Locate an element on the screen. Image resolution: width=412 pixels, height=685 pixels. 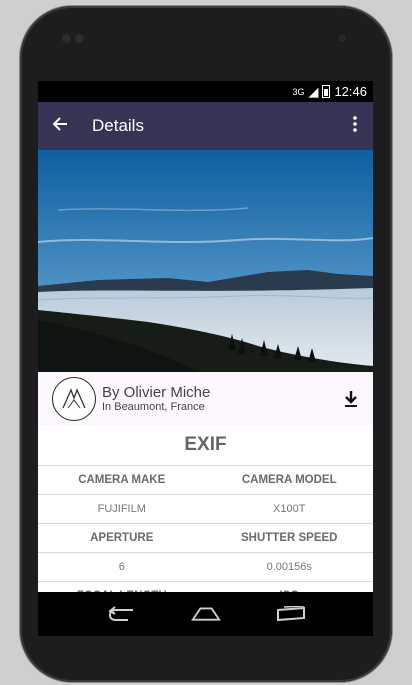
author-row: By Olivier Miche In Beaumont, France is located at coordinates (205, 398).